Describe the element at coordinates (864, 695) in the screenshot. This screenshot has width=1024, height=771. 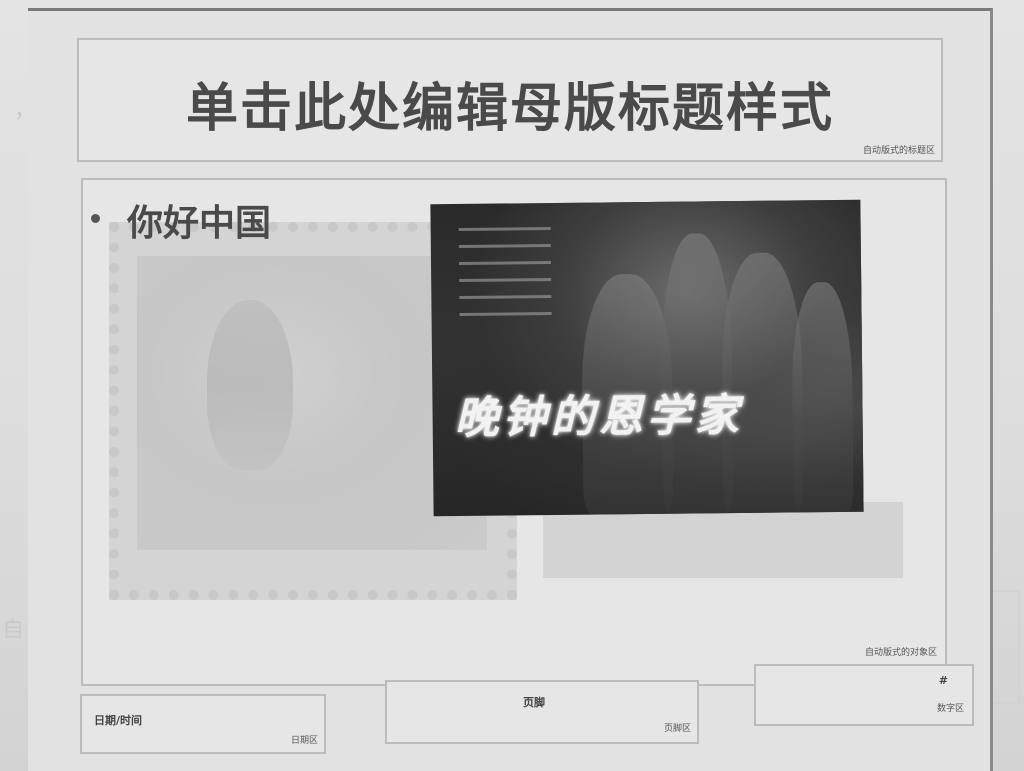
I see `slide-number-placeholder: # 数字区` at that location.